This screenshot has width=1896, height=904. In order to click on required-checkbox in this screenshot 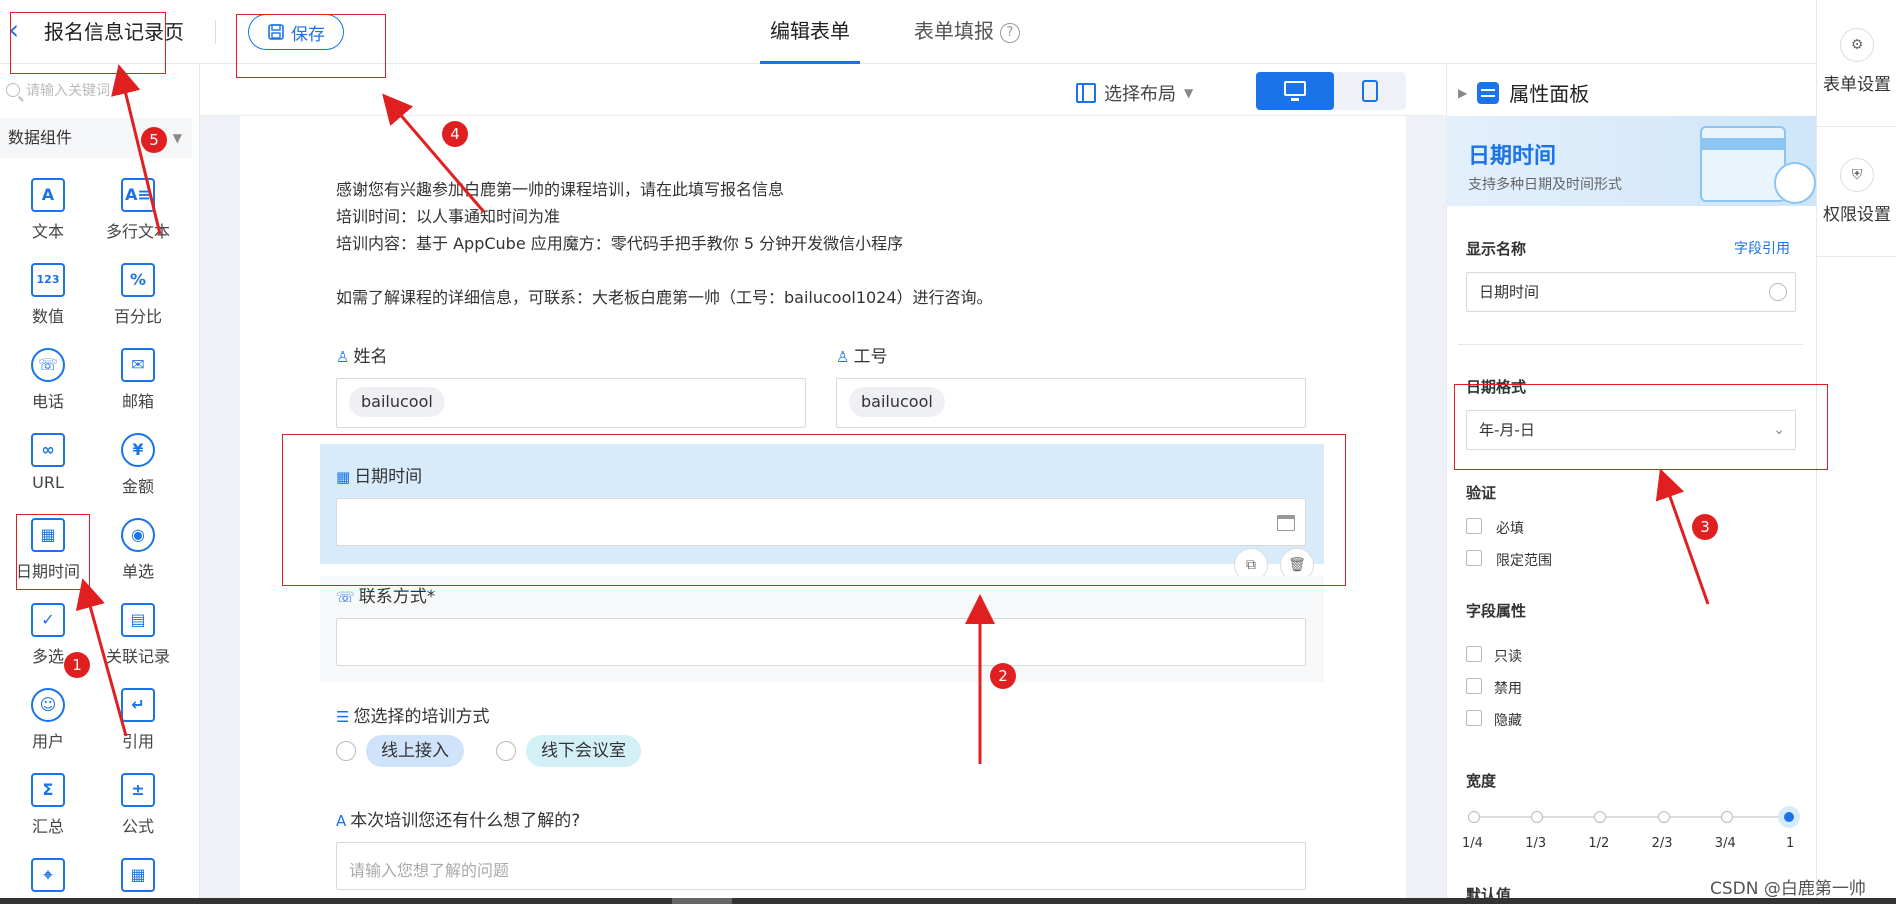, I will do `click(1474, 526)`.